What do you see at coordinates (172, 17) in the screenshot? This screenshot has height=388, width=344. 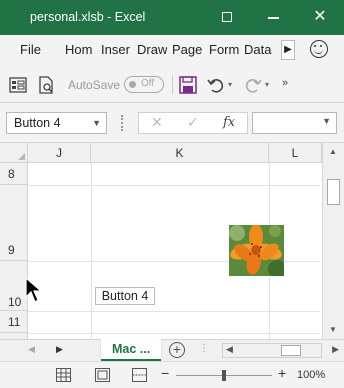 I see `title-bar: personal.xlsb - Excel ✕` at bounding box center [172, 17].